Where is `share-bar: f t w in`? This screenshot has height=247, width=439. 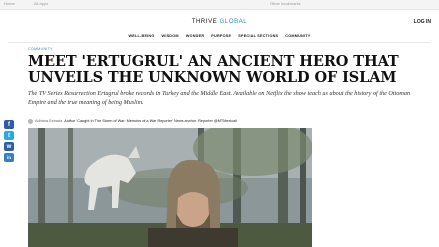 share-bar: f t w in is located at coordinates (9, 141).